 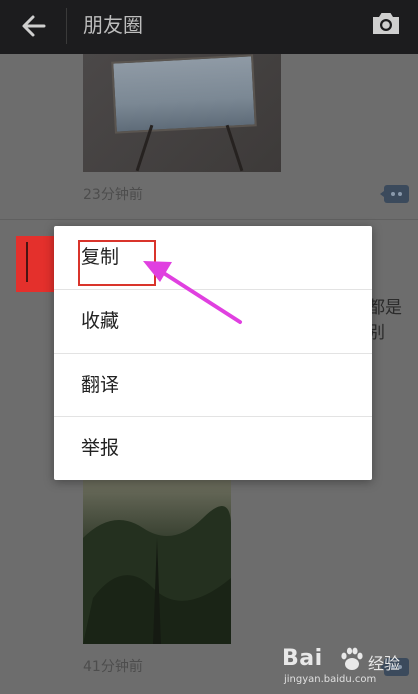 I want to click on watermark: Bai 经验 jingyan.baidu.com, so click(x=343, y=669).